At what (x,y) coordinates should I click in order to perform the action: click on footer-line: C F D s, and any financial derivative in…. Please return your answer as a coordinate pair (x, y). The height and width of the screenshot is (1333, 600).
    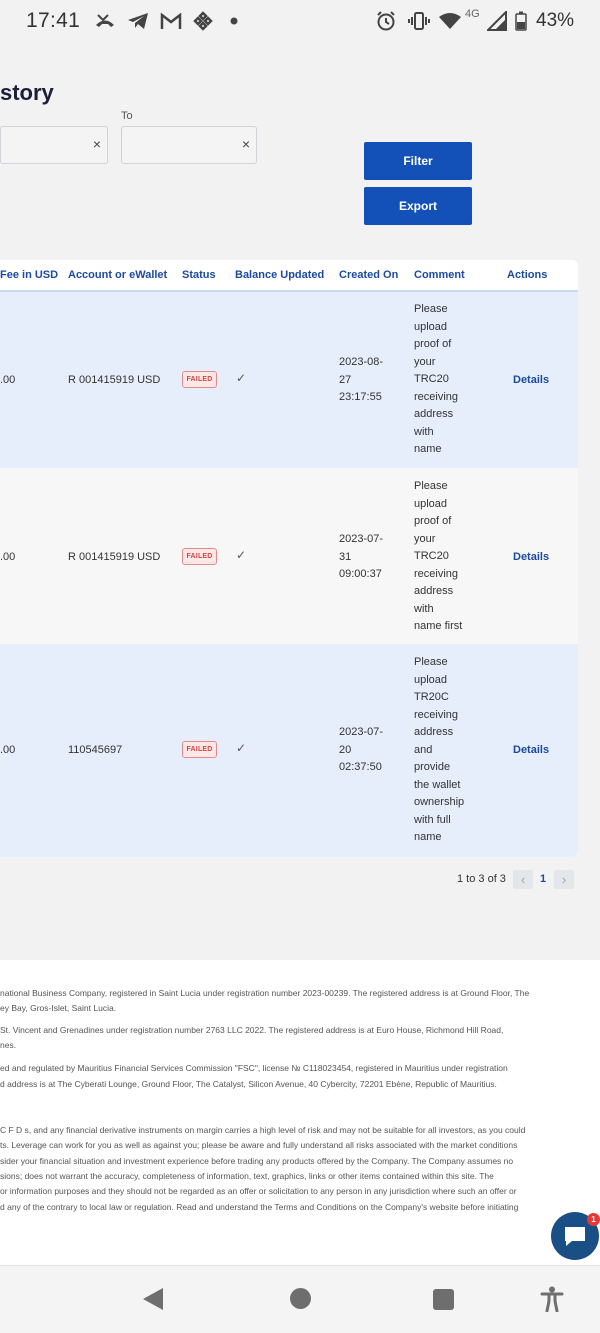
    Looking at the image, I should click on (263, 1130).